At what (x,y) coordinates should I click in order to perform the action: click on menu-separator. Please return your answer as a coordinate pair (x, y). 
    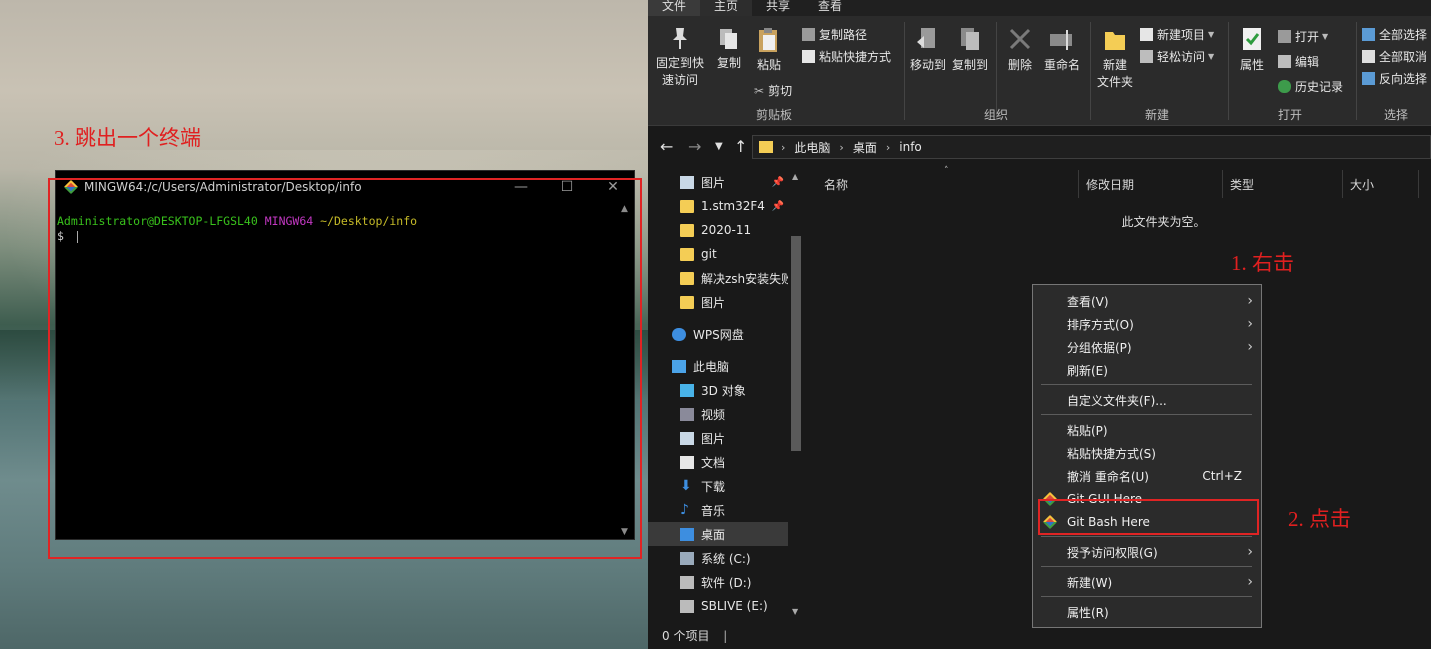
    Looking at the image, I should click on (1146, 536).